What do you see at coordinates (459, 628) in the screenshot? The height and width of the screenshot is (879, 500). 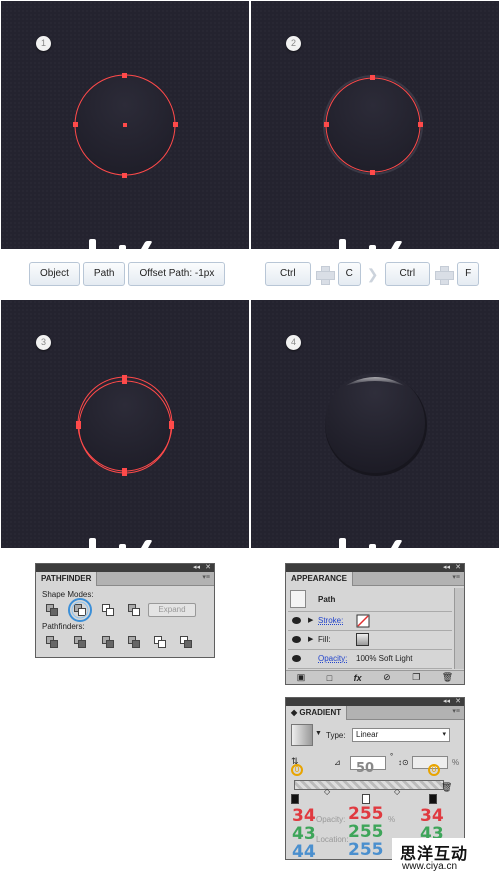 I see `scrollbar` at bounding box center [459, 628].